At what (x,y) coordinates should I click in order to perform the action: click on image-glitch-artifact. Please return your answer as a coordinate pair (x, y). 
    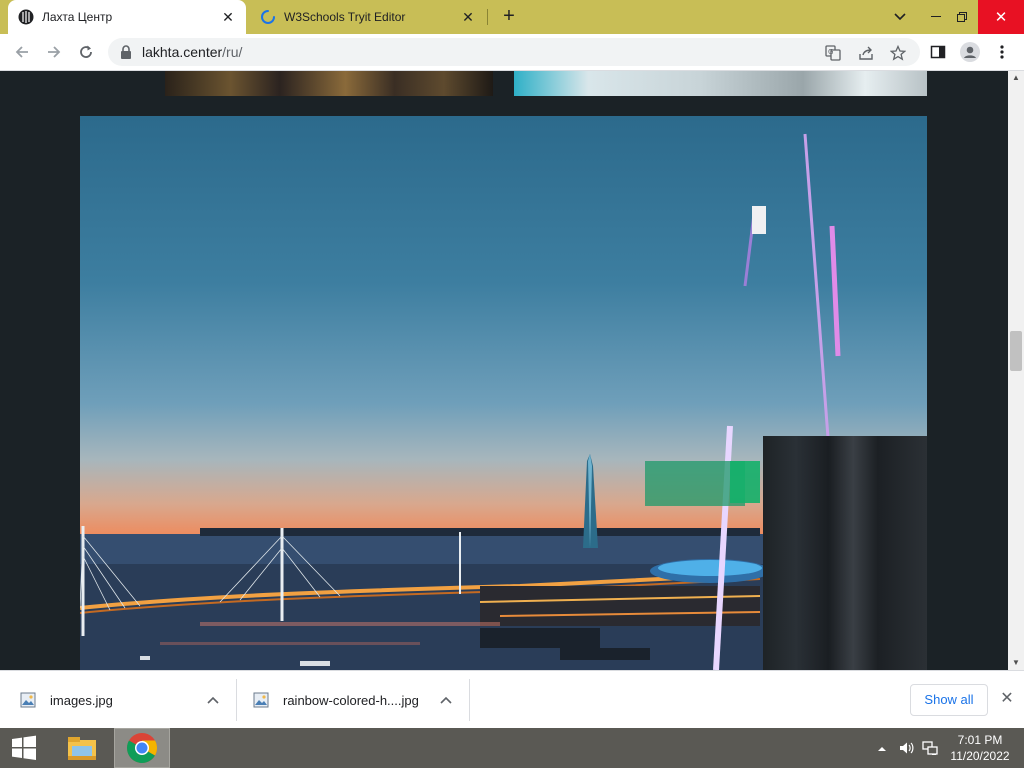
    Looking at the image, I should click on (845, 553).